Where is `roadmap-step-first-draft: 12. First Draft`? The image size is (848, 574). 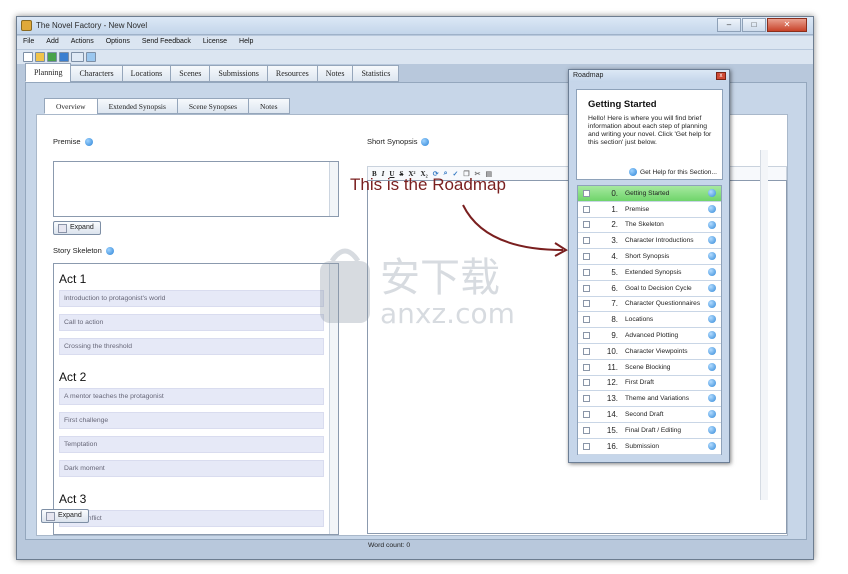
roadmap-step-first-draft: 12. First Draft is located at coordinates (649, 384).